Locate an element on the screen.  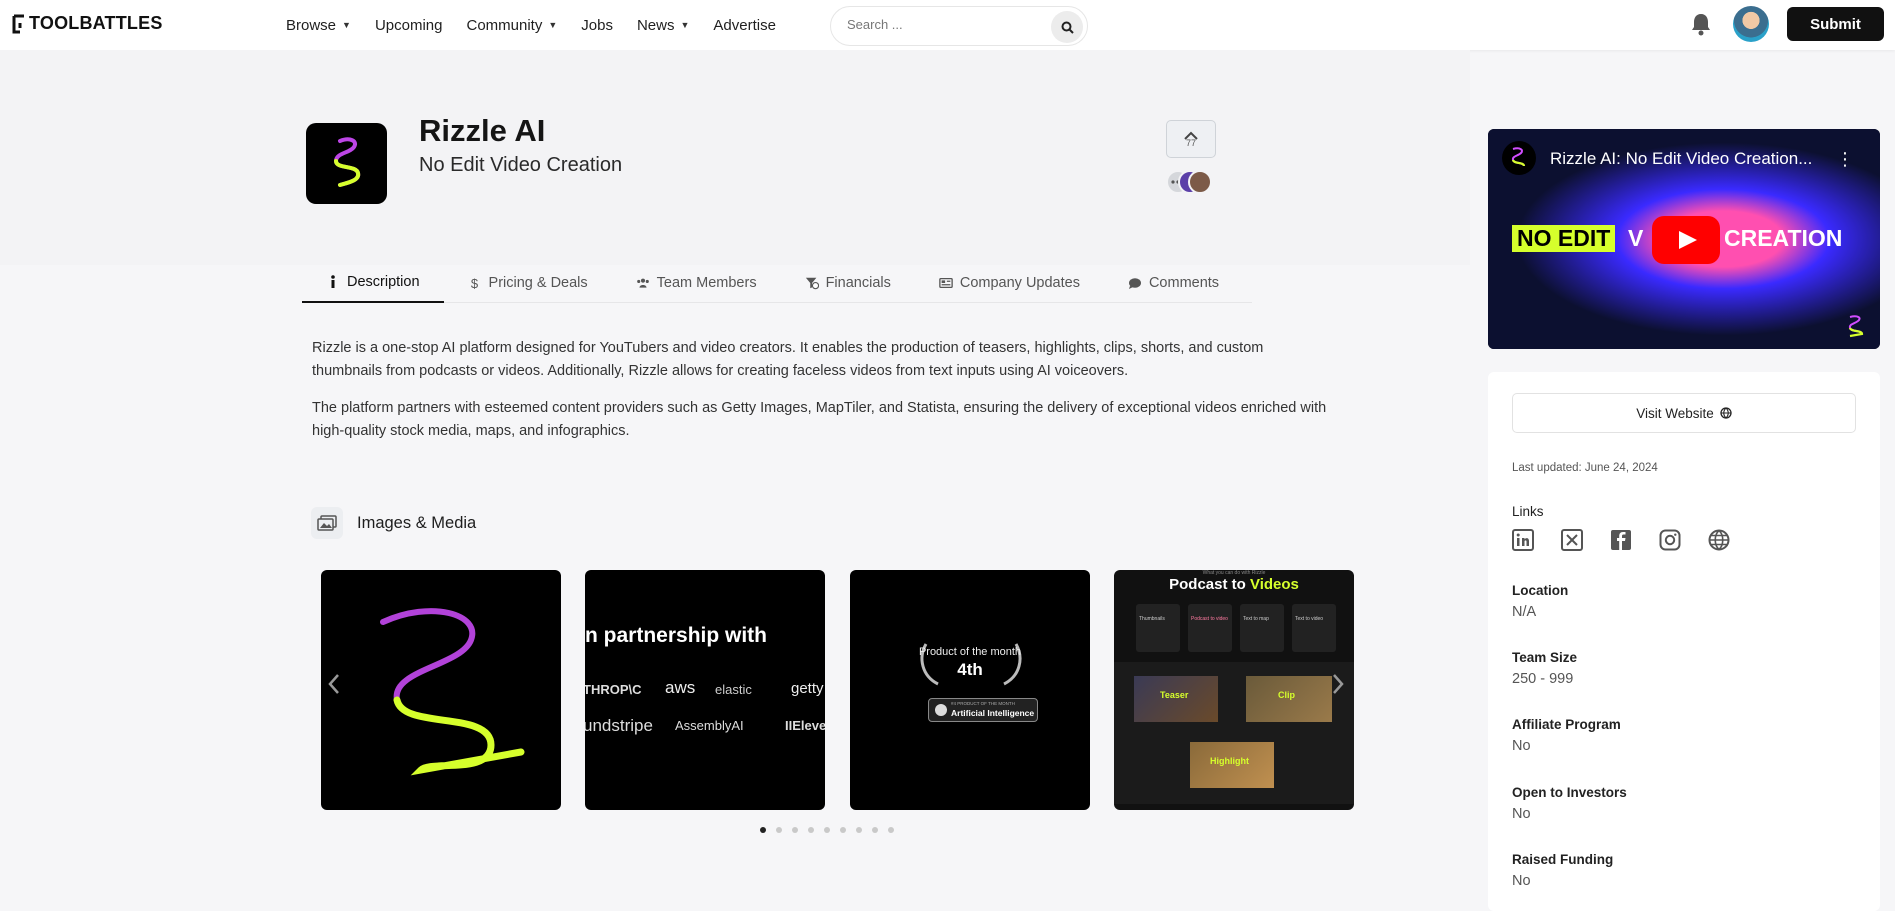
submit-button: Submit is located at coordinates (1835, 24).